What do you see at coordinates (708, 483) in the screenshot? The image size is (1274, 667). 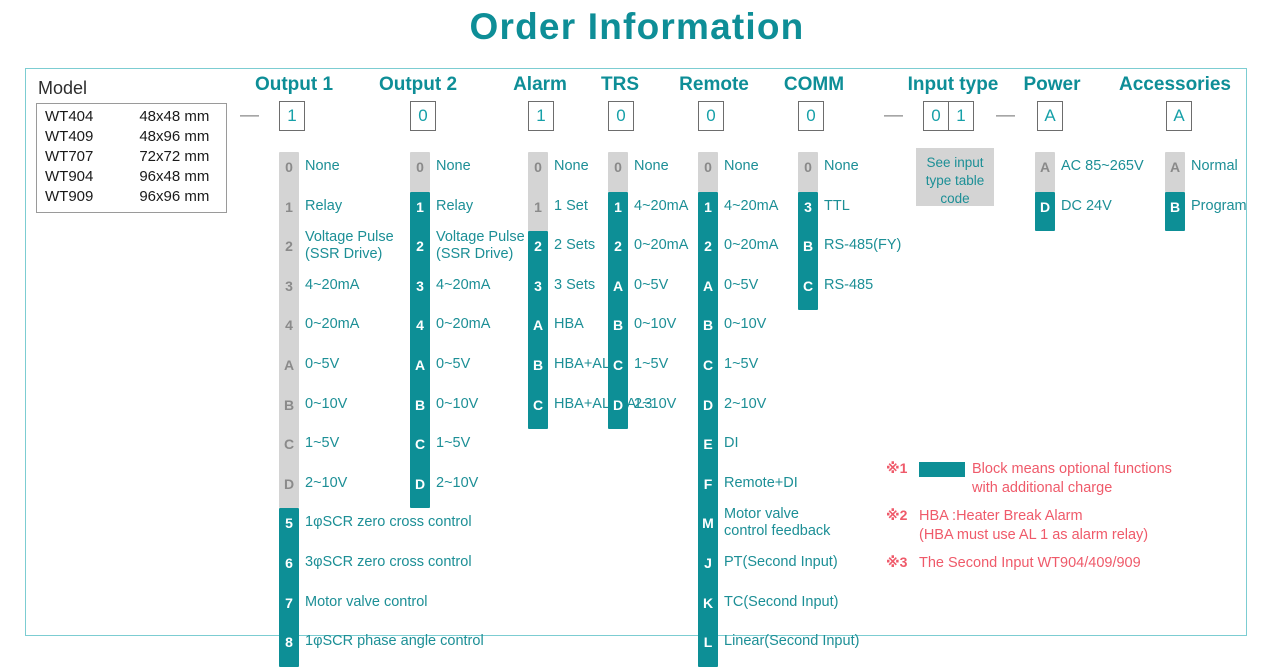 I see `option-code: F` at bounding box center [708, 483].